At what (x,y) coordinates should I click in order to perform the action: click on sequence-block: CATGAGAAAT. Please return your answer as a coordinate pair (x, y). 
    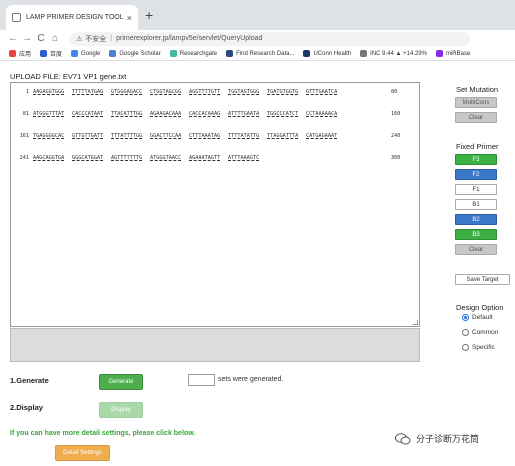
    Looking at the image, I should click on (322, 136).